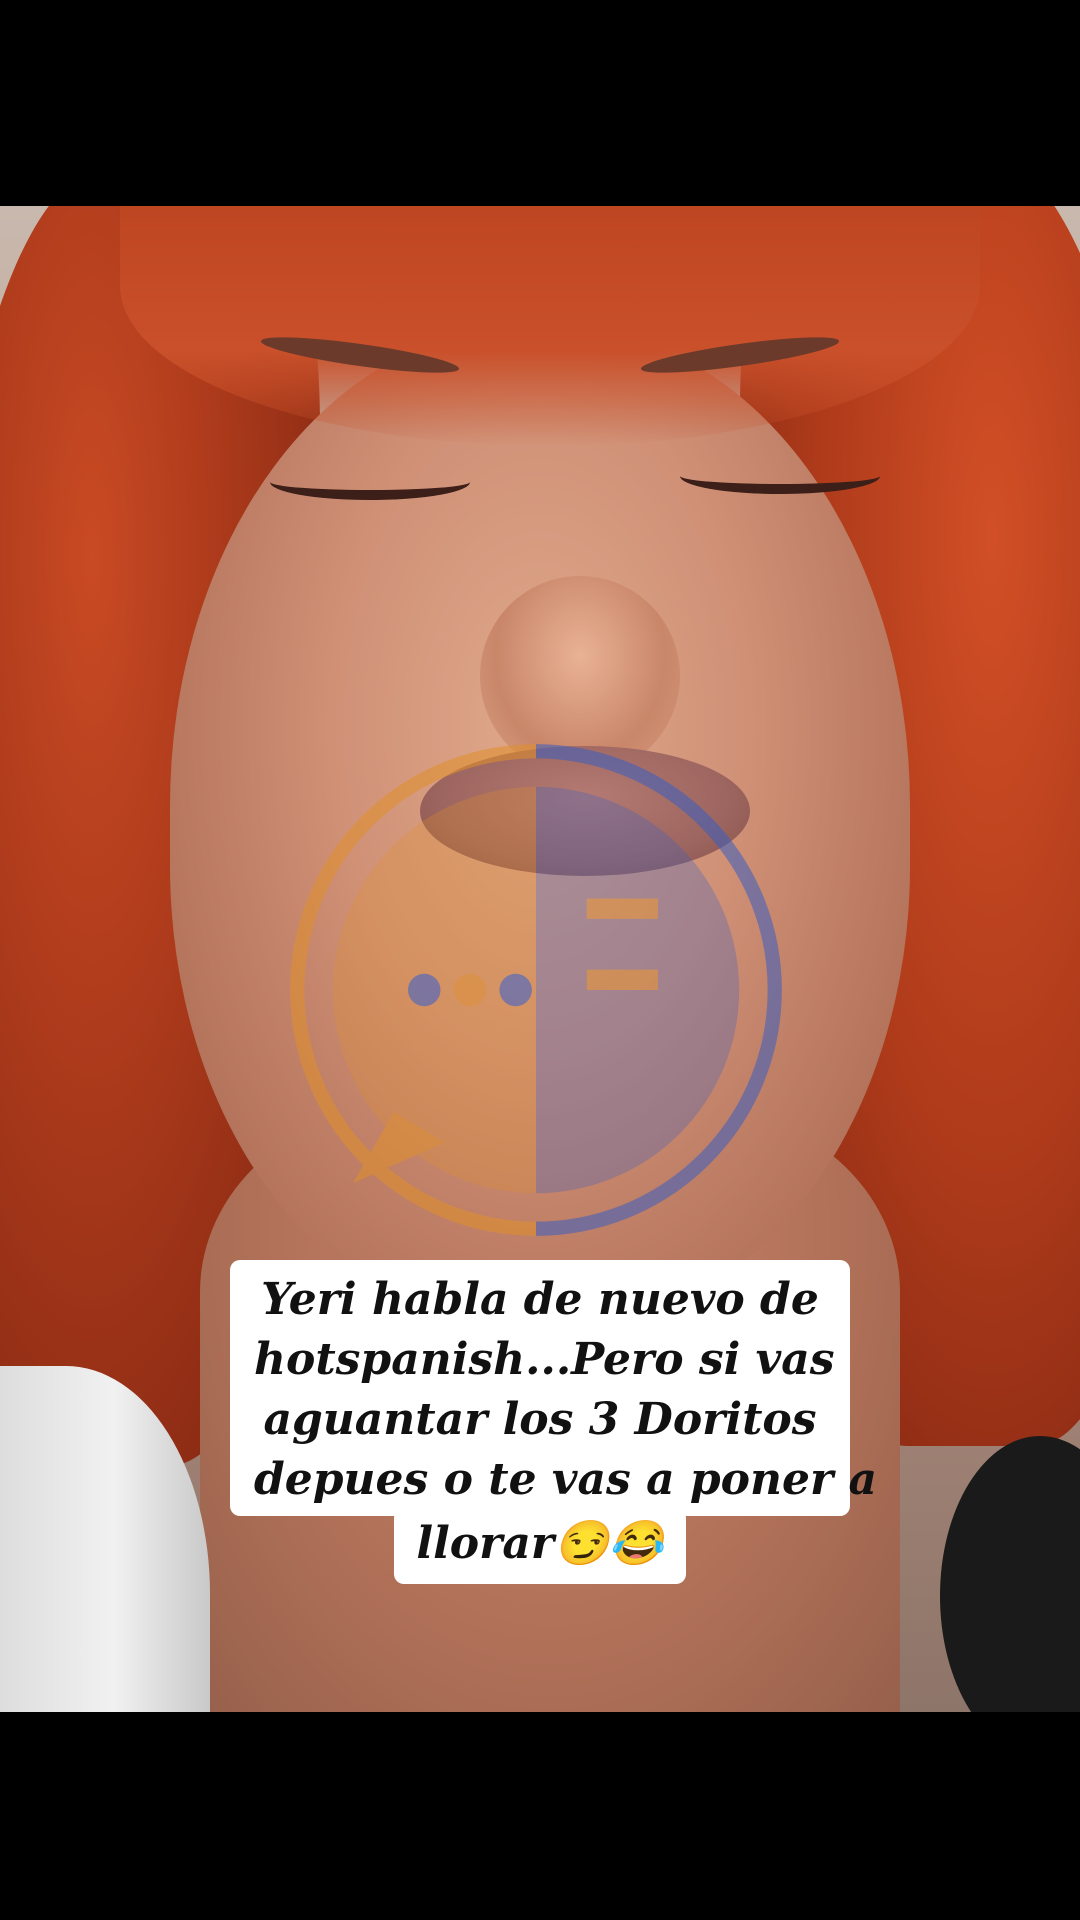 This screenshot has width=1080, height=1920. I want to click on speech-bubble-logo-icon, so click(536, 990).